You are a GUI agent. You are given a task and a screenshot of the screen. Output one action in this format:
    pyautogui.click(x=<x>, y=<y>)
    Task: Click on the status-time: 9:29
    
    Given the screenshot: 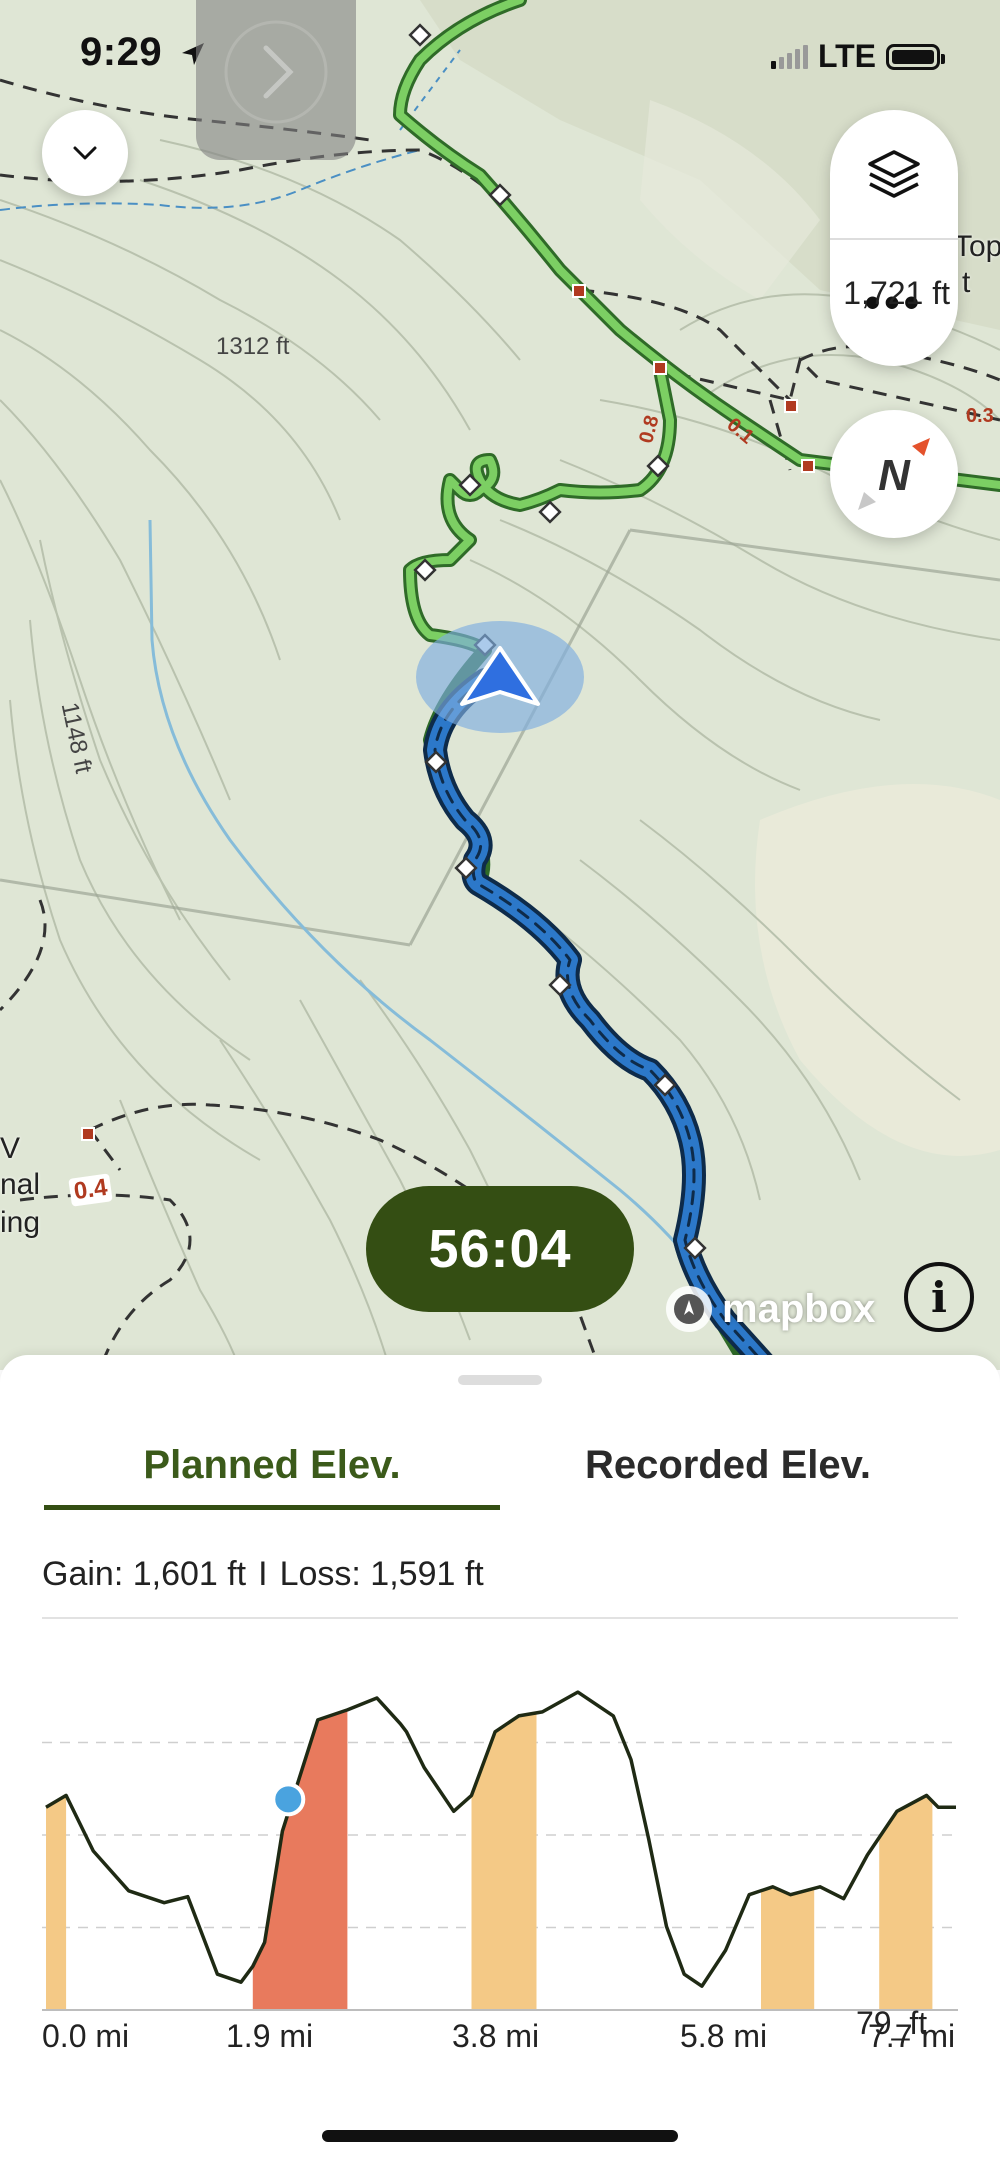 What is the action you would take?
    pyautogui.click(x=144, y=52)
    